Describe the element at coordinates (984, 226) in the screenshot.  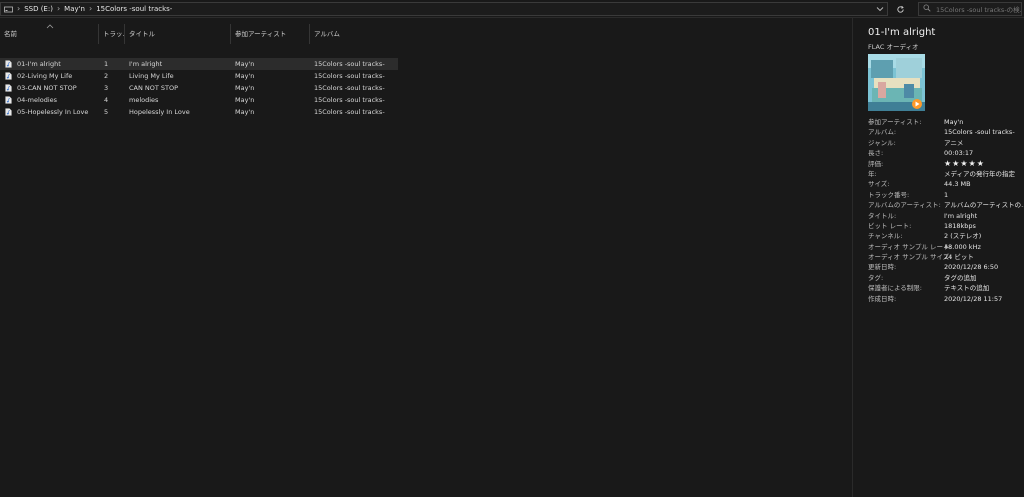
I see `property-value: 1818kbps` at that location.